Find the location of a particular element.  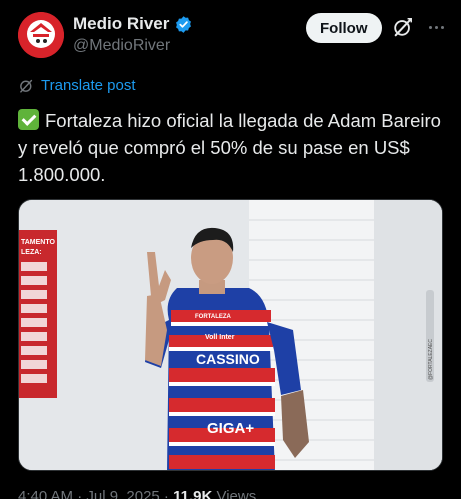

jersey-sponsor-2: GIGA+ is located at coordinates (230, 428).